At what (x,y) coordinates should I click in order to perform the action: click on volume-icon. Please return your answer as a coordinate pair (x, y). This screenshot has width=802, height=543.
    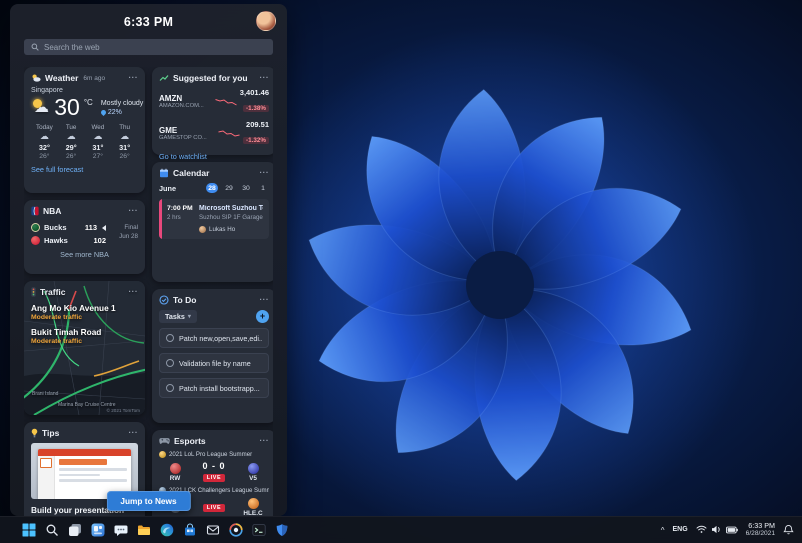
    Looking at the image, I should click on (715, 530).